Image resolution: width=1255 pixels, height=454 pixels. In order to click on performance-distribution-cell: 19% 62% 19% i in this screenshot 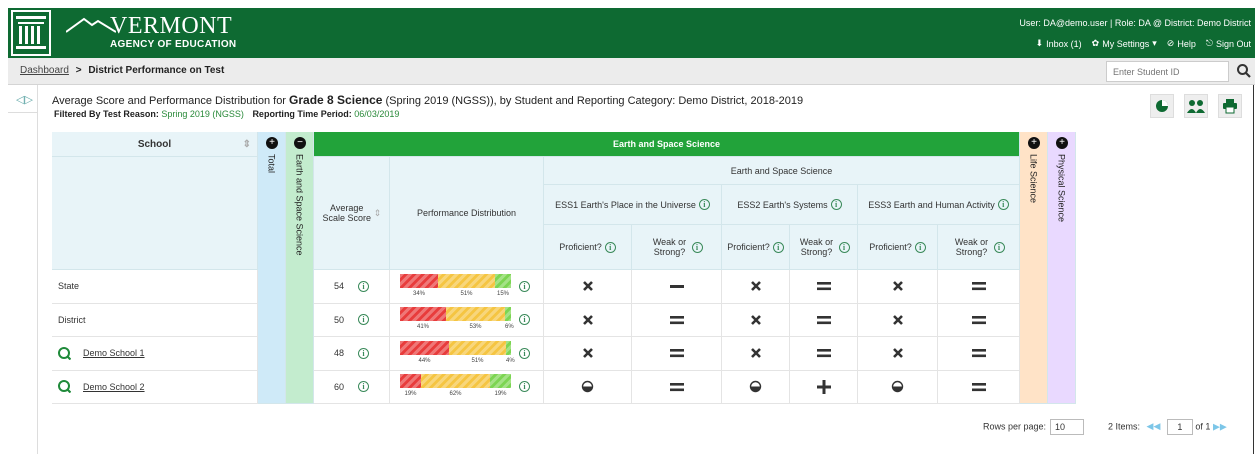, I will do `click(467, 387)`.